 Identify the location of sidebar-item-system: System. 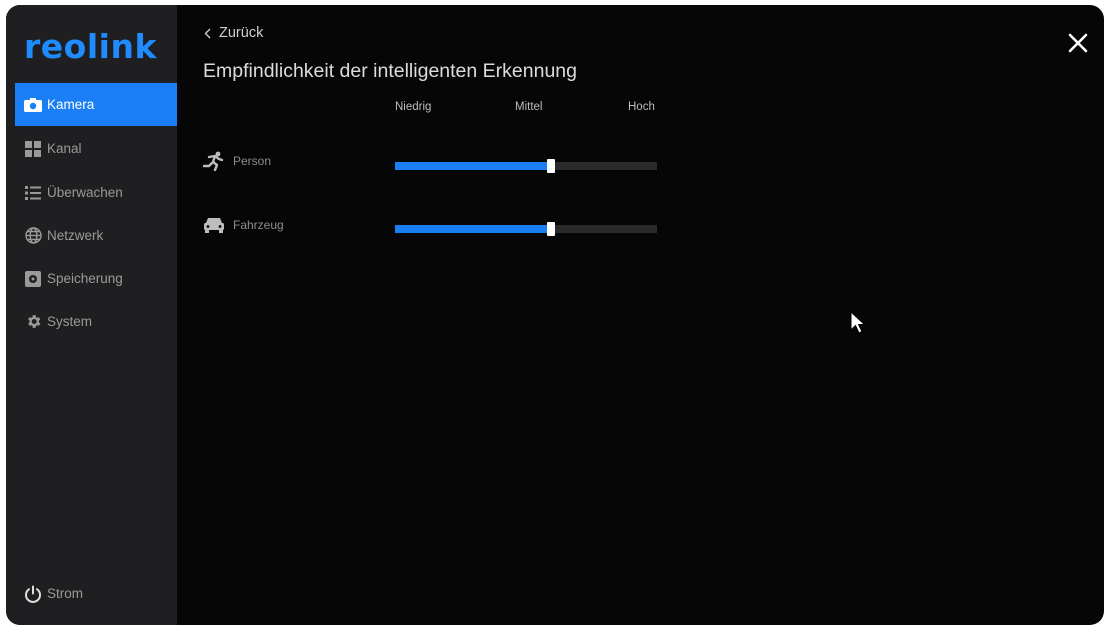
(96, 321).